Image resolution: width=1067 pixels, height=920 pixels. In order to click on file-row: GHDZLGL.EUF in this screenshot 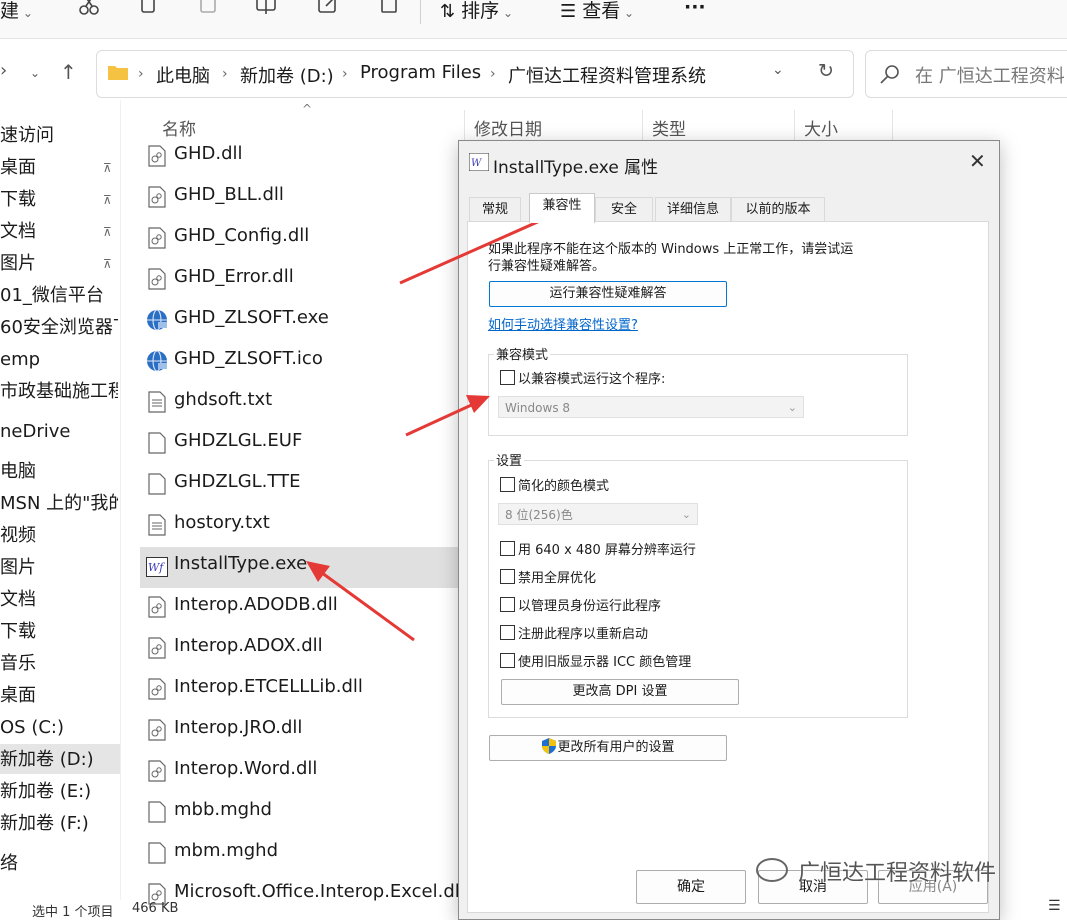, I will do `click(305, 444)`.